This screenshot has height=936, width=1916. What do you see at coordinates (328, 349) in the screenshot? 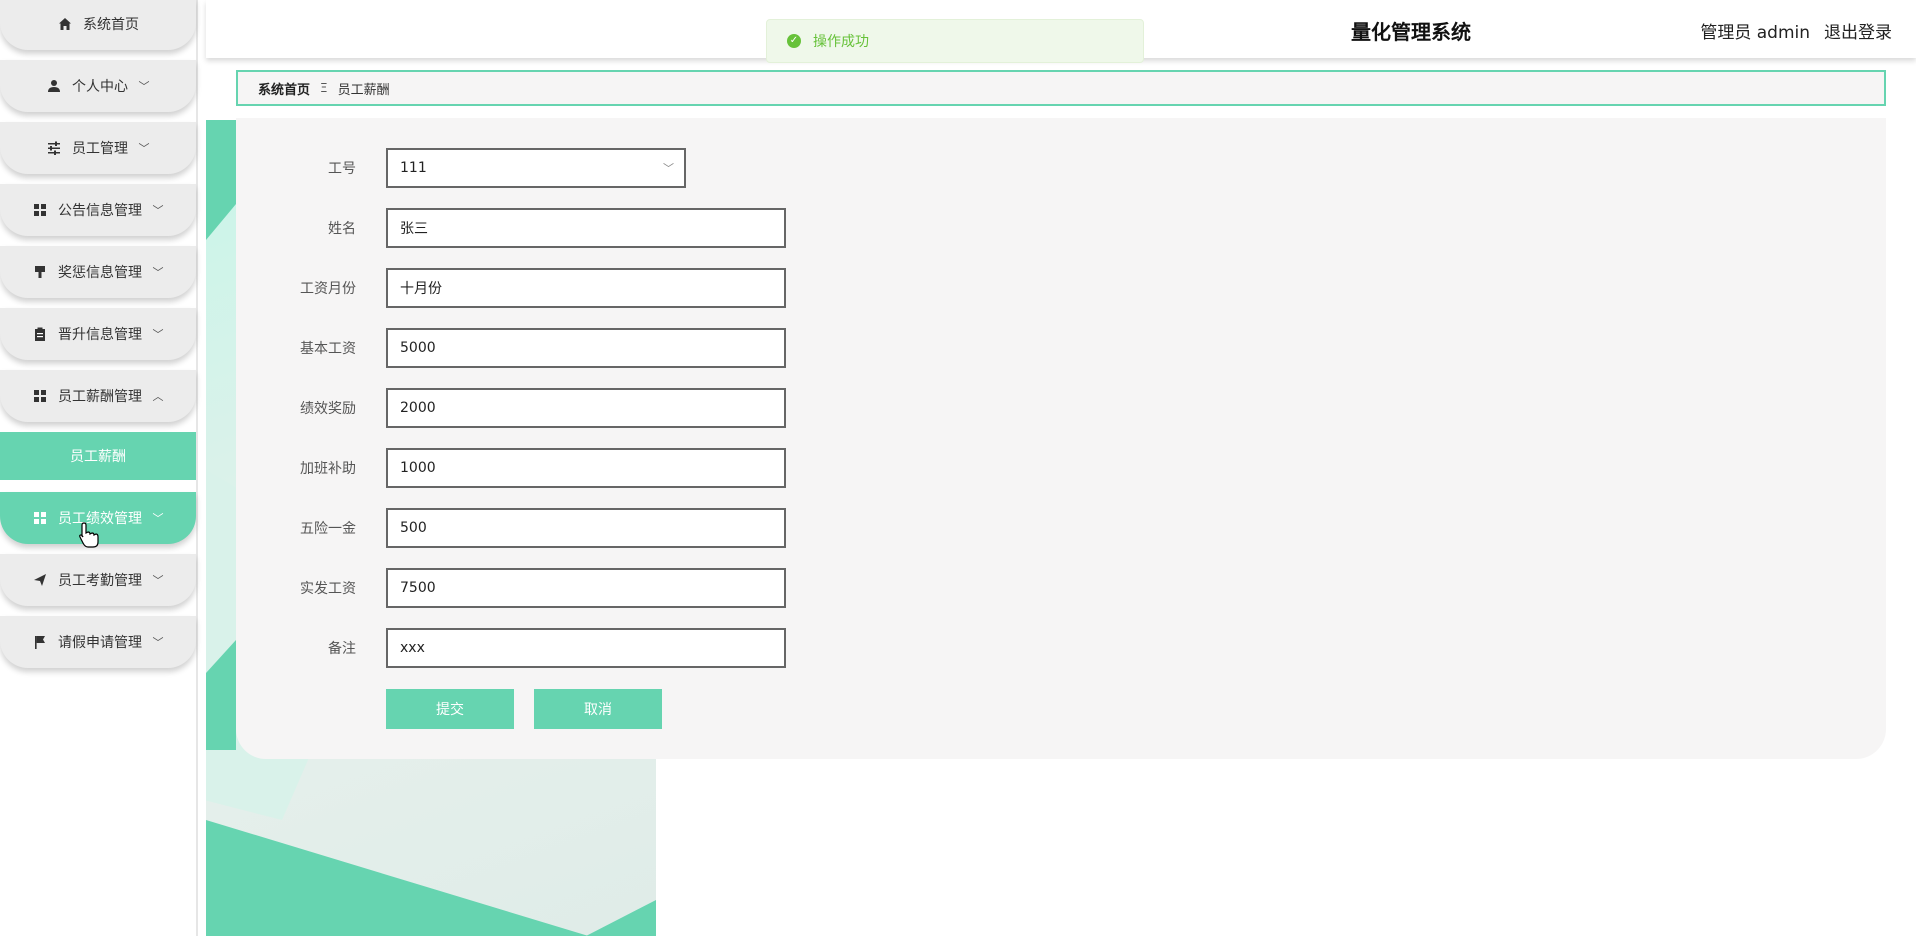
I see `field-label: 基本工资` at bounding box center [328, 349].